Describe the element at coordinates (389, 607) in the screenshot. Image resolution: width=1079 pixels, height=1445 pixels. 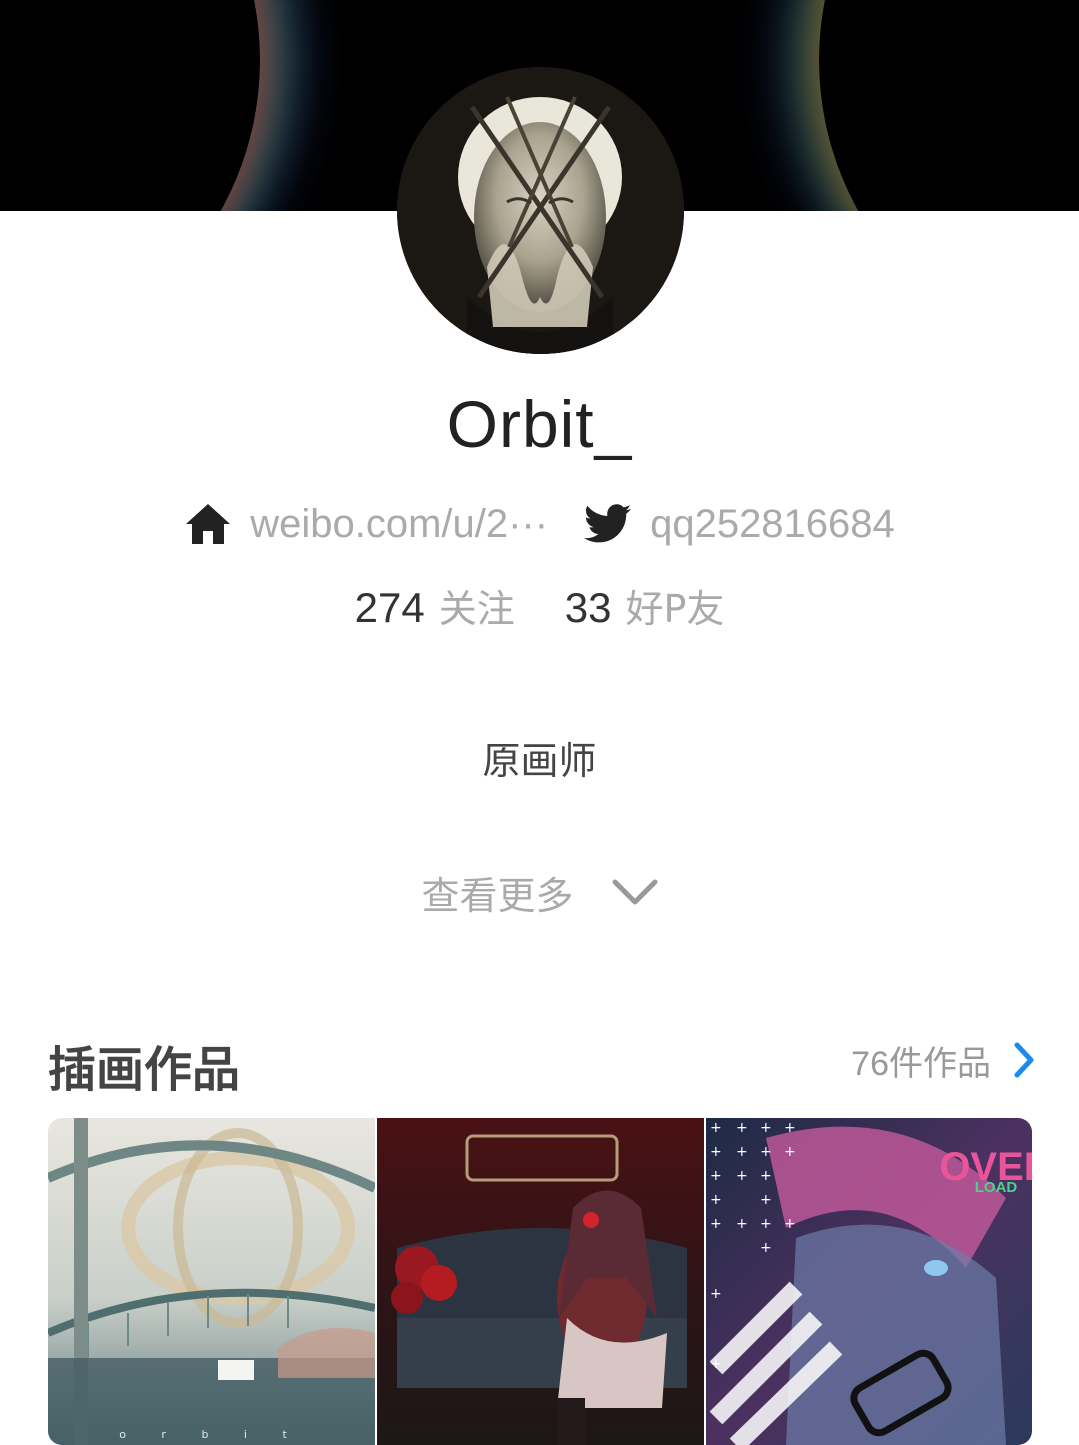
I see `following-count: 274` at that location.